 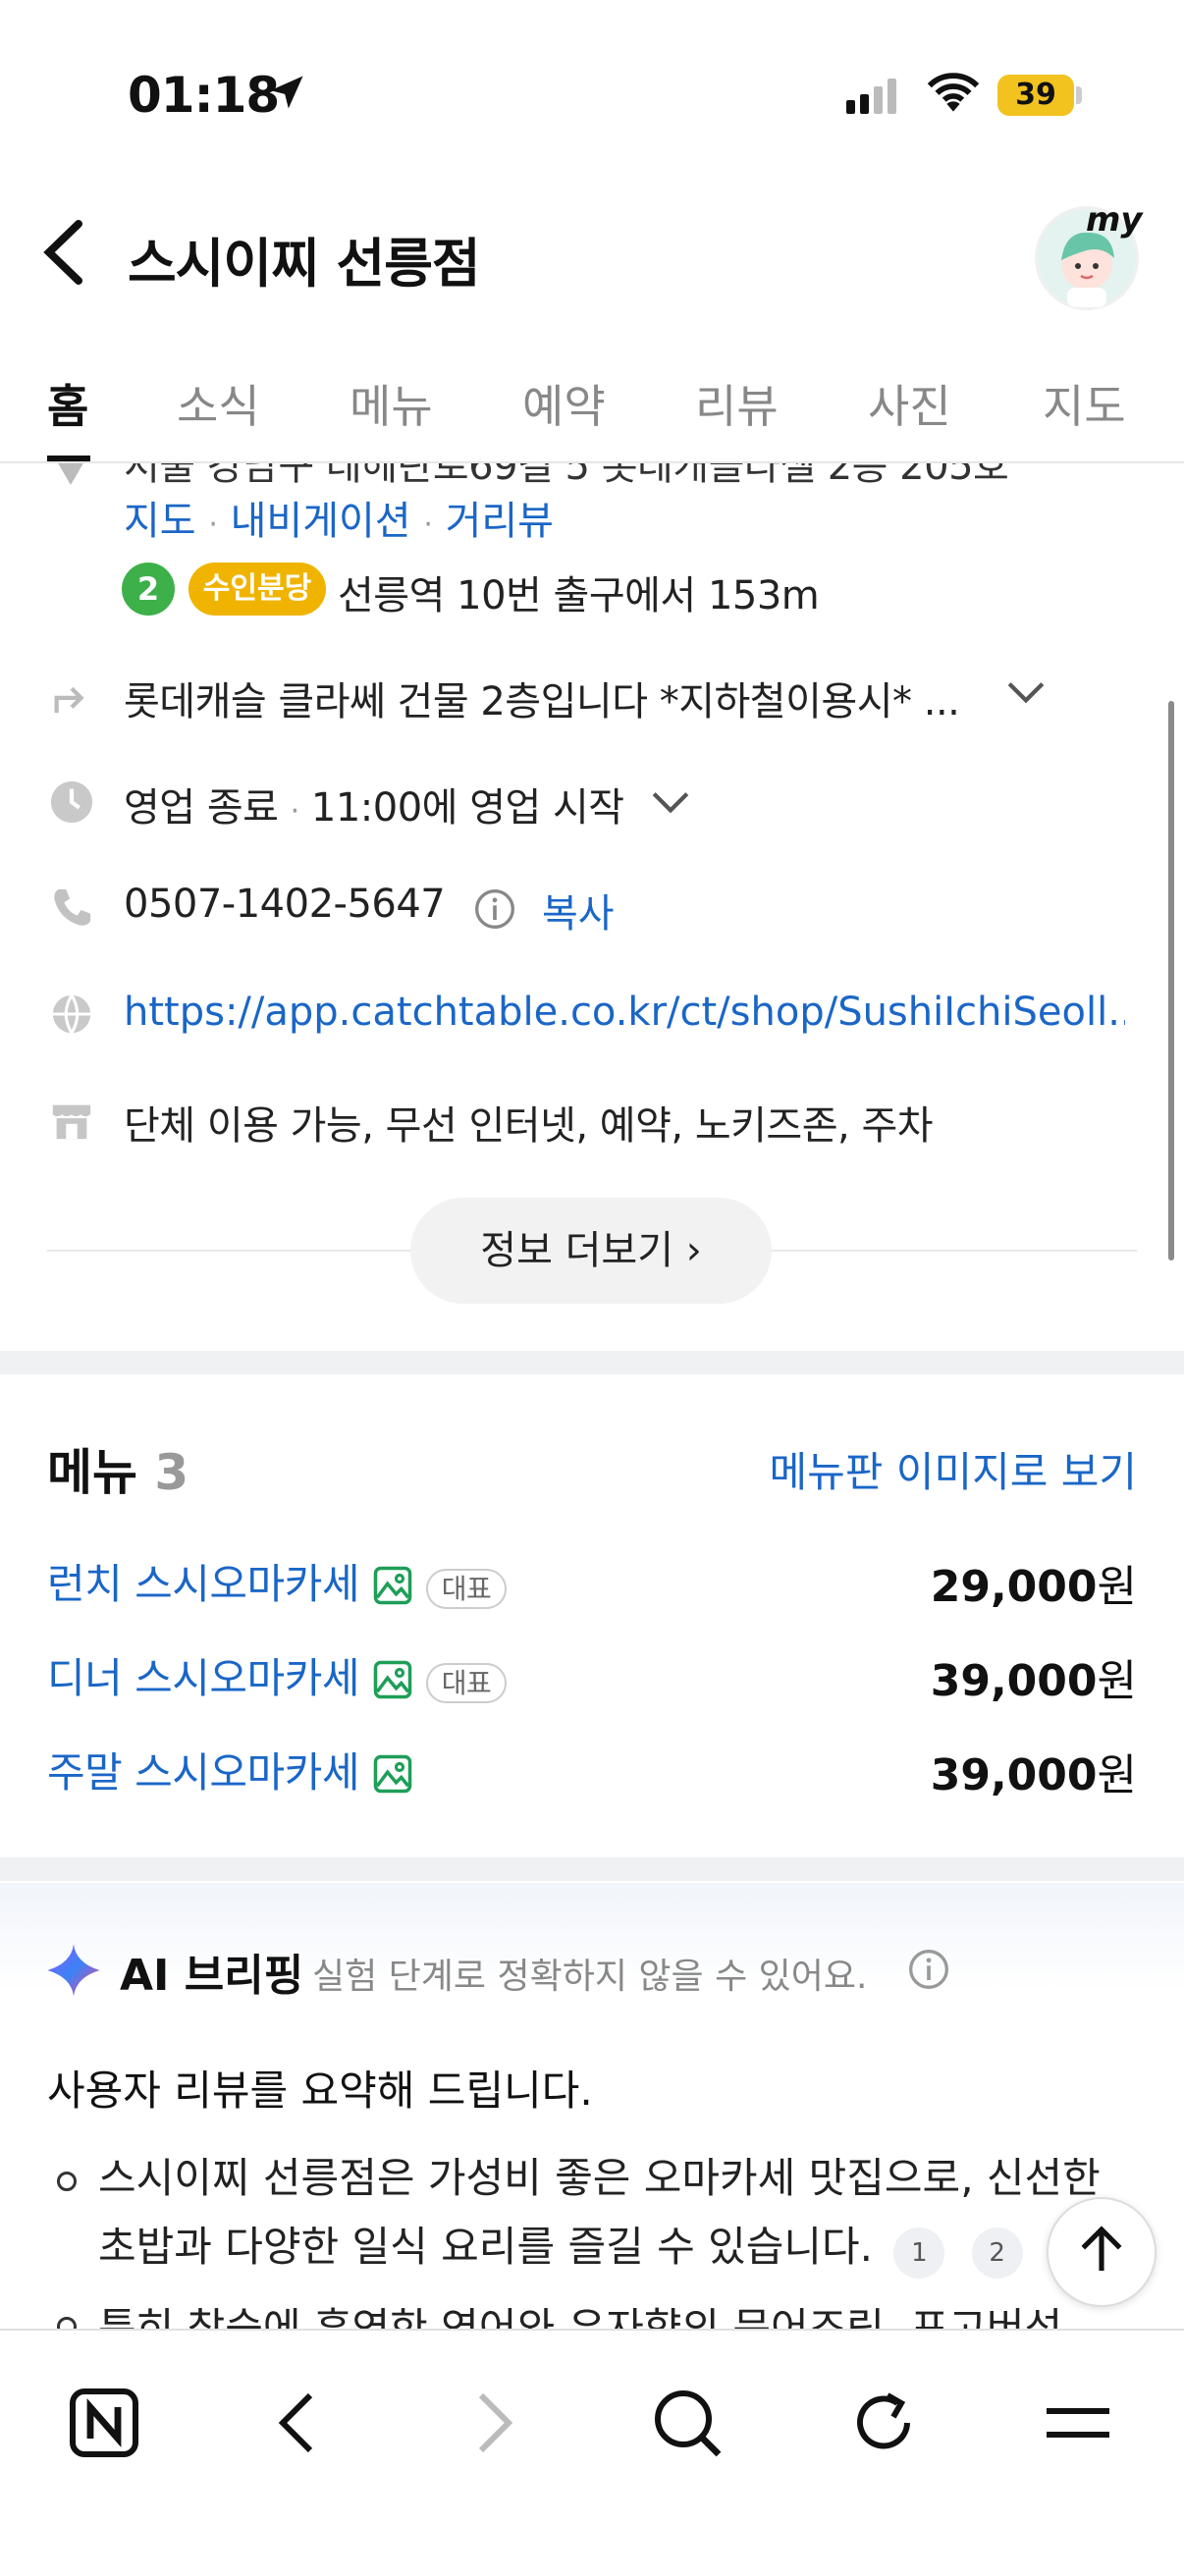 What do you see at coordinates (578, 910) in the screenshot?
I see `copy-phone-button: 복사` at bounding box center [578, 910].